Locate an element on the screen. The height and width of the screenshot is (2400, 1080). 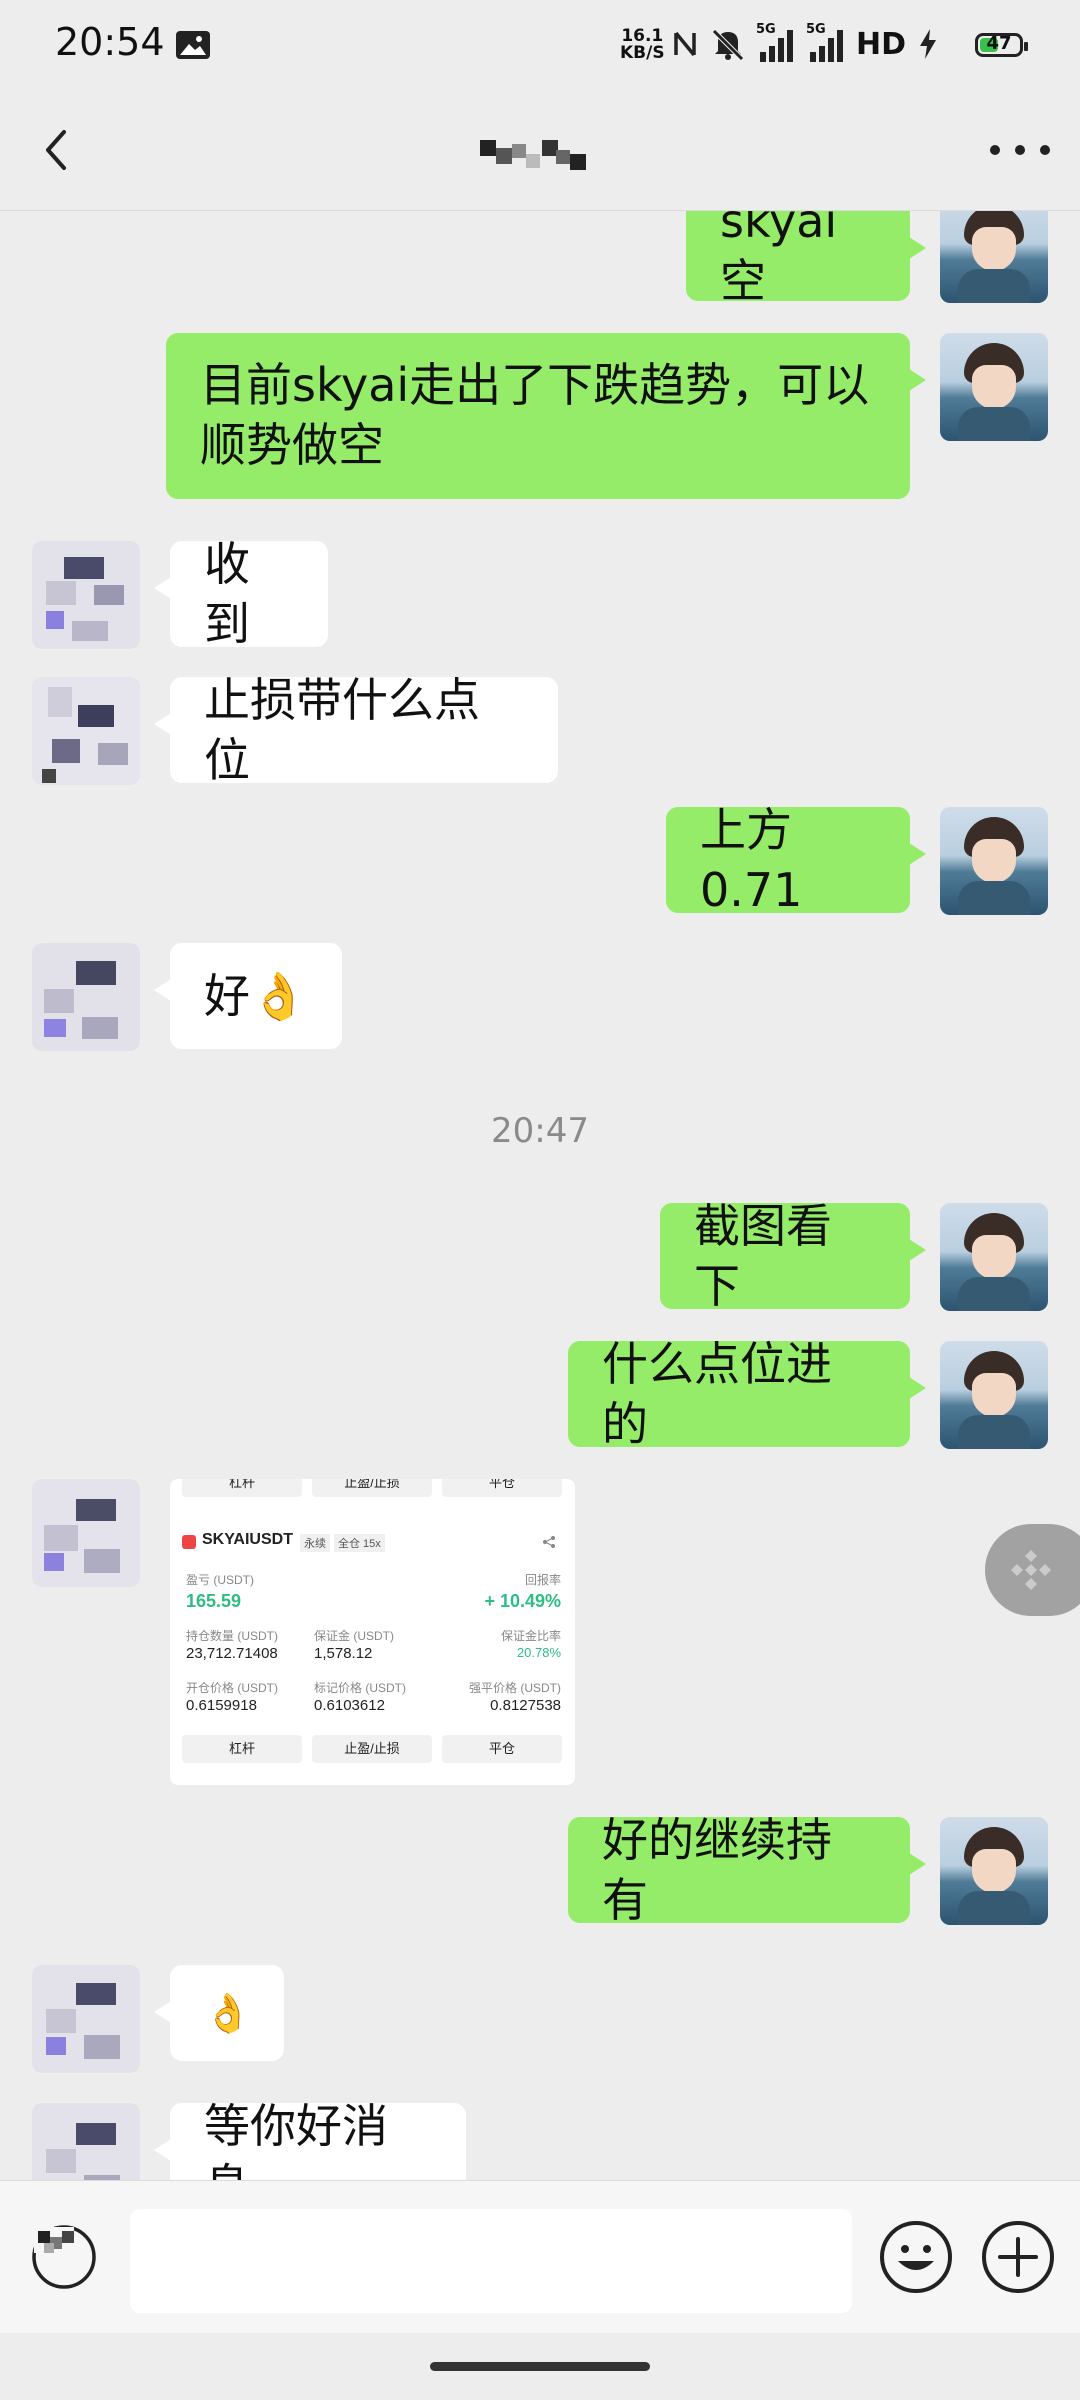
status-icons: 5G 5G HD is located at coordinates (805, 44).